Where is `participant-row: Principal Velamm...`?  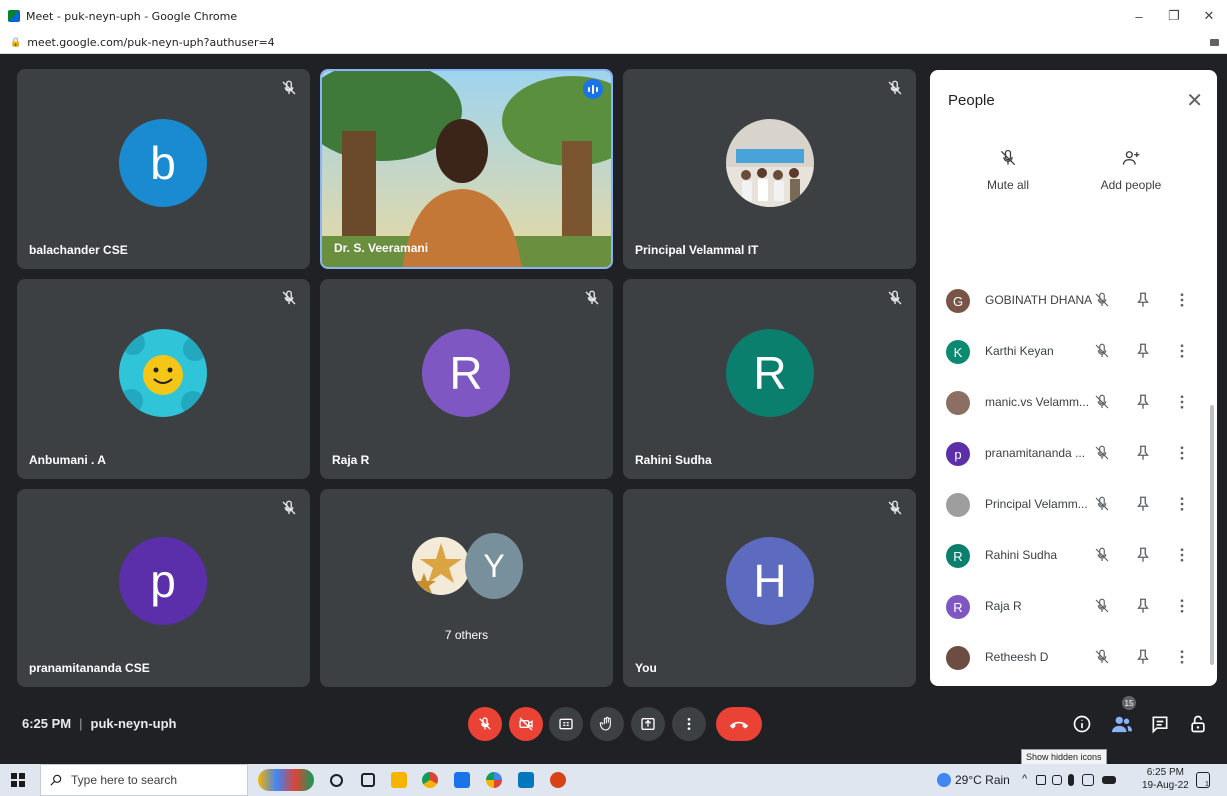 participant-row: Principal Velamm... is located at coordinates (1073, 504).